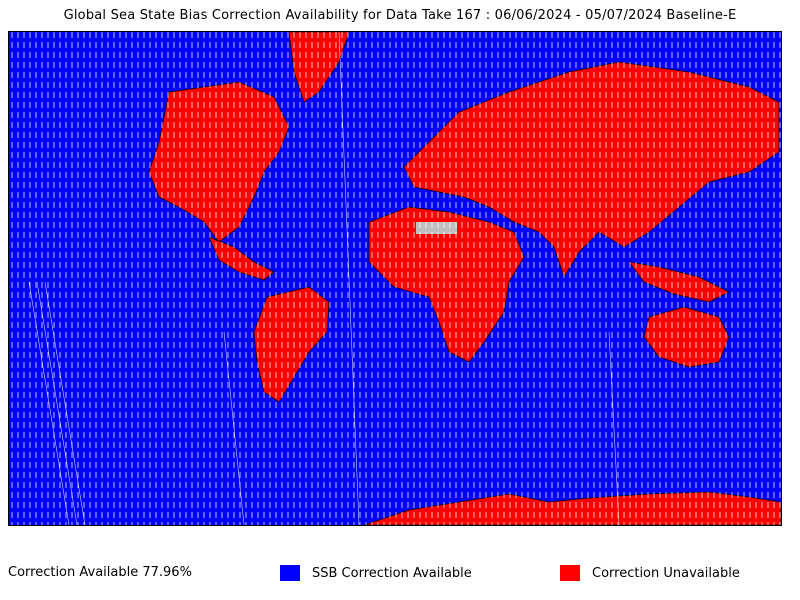  Describe the element at coordinates (666, 573) in the screenshot. I see `legend-label-unavailable: Correction Unavailable` at that location.